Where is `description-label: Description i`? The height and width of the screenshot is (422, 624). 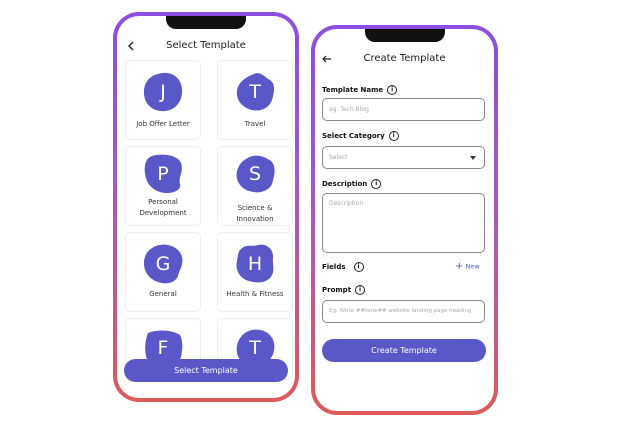 description-label: Description i is located at coordinates (352, 184).